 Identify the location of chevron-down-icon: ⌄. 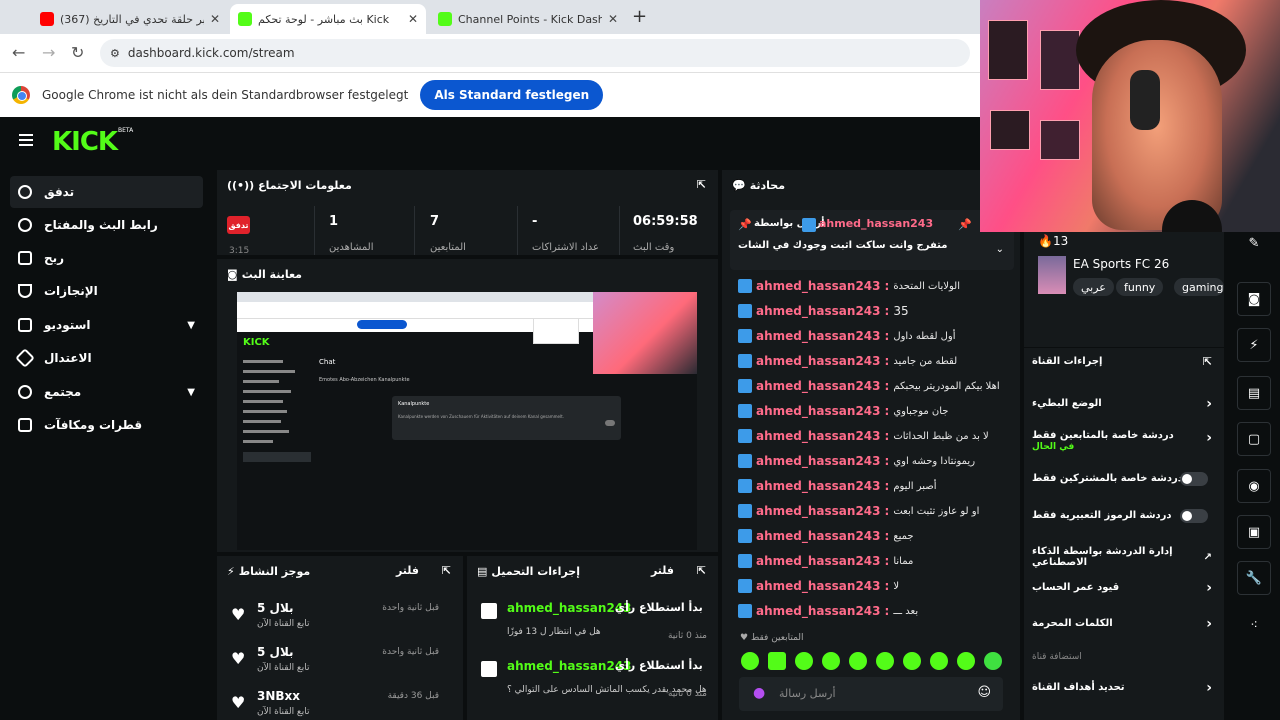
(1000, 249).